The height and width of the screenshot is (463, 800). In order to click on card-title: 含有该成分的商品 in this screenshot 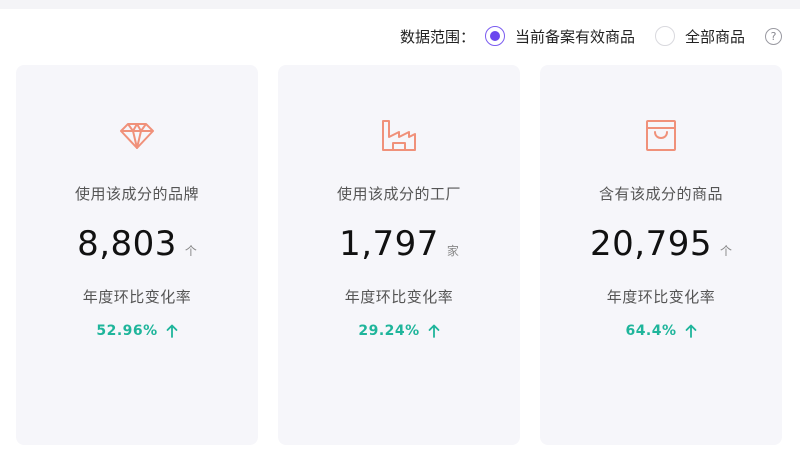, I will do `click(660, 194)`.